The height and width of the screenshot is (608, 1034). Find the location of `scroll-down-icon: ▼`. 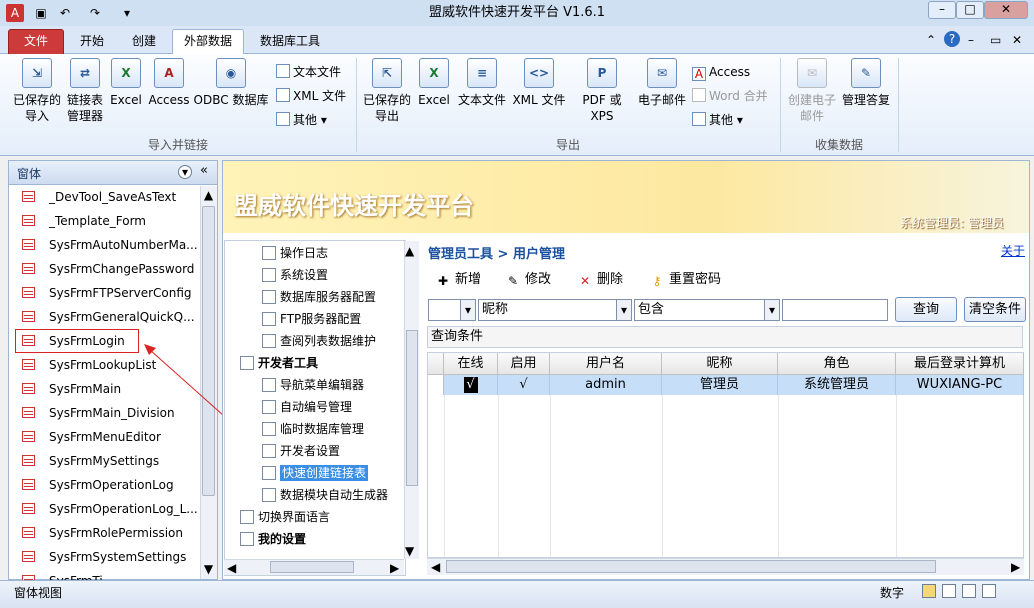

scroll-down-icon: ▼ is located at coordinates (208, 569).